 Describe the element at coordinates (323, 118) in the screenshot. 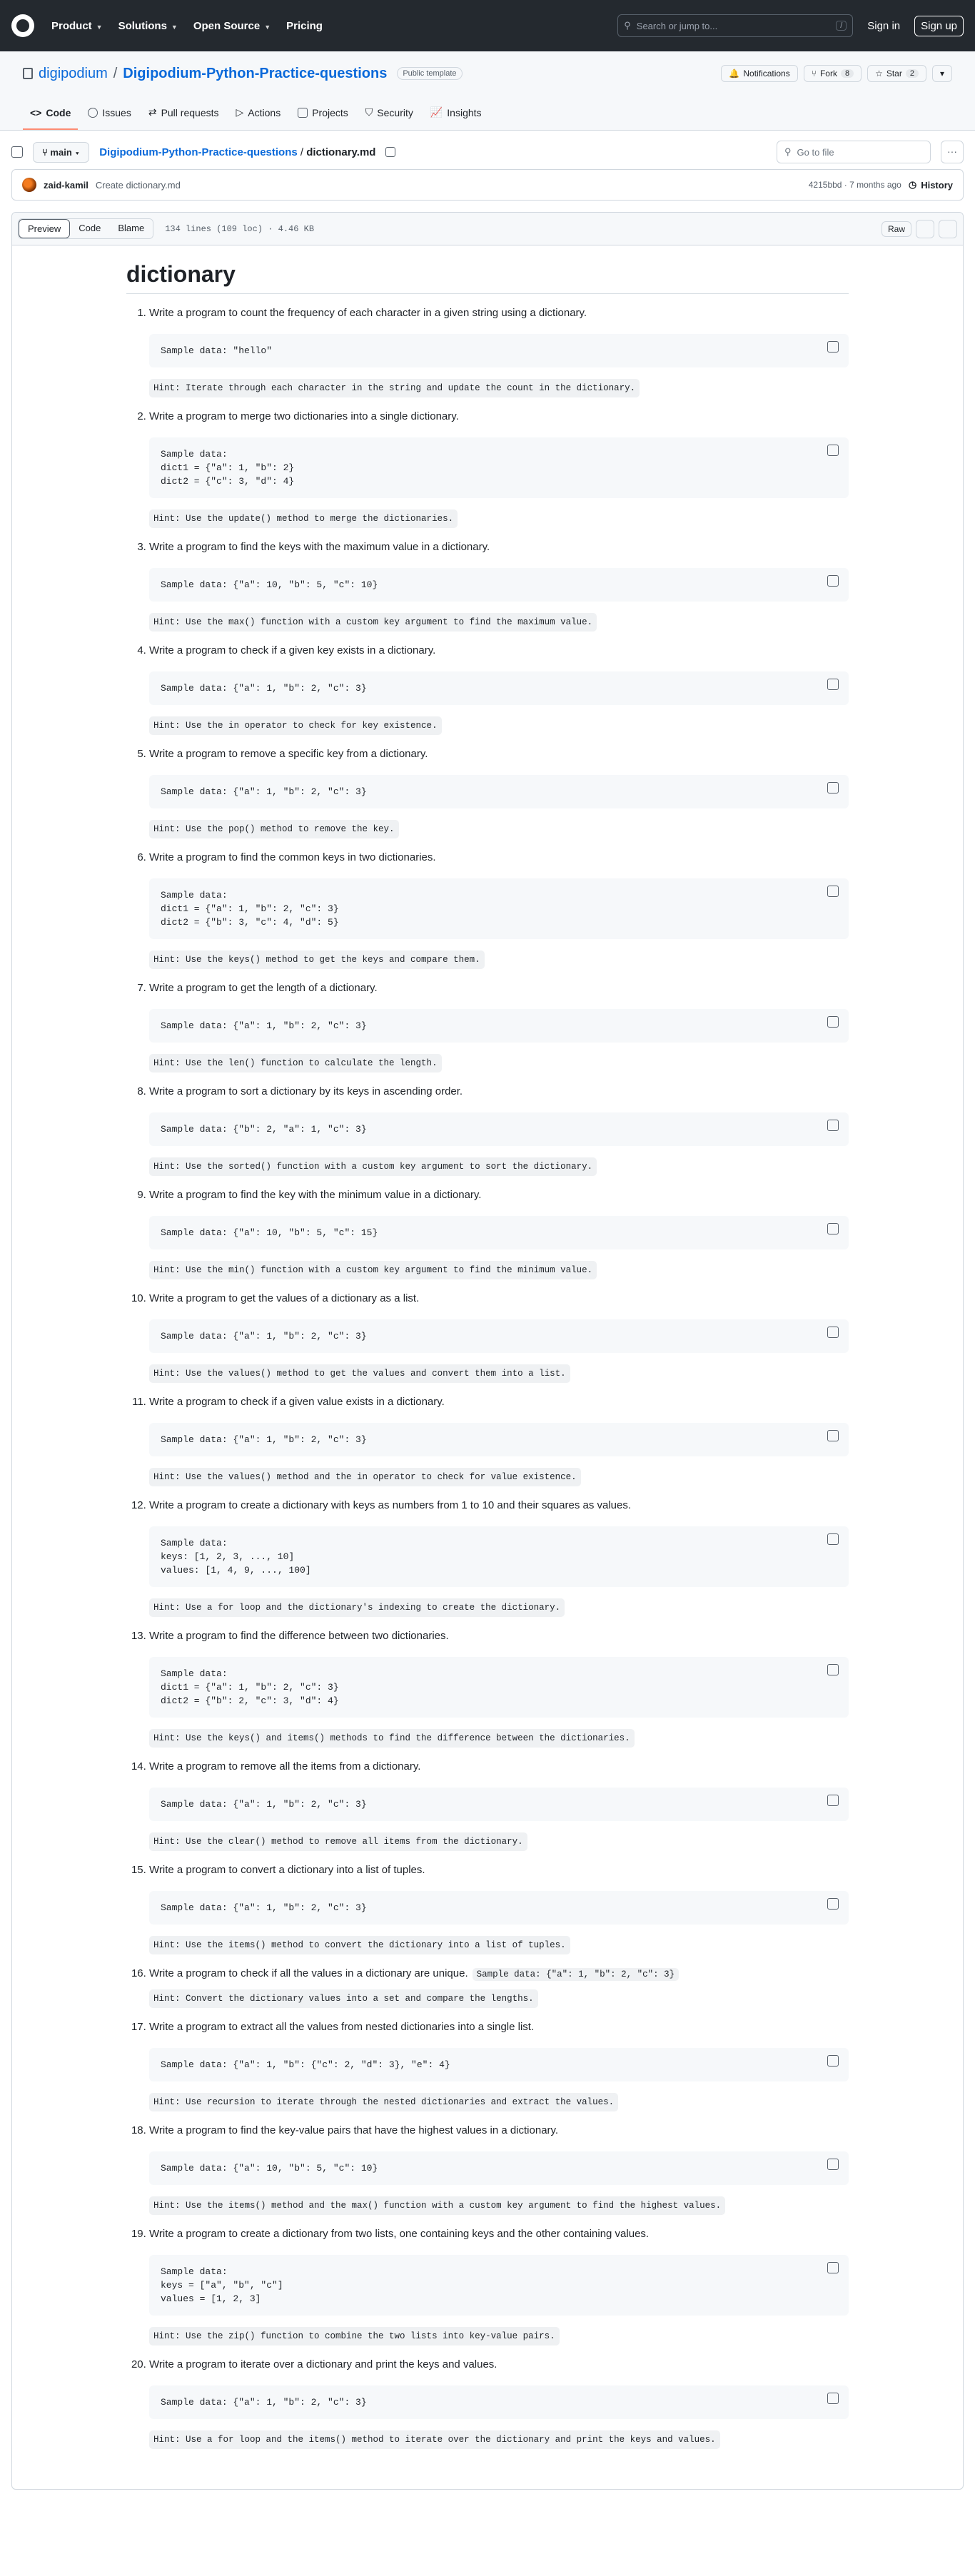

I see `tab-projects: Projects` at that location.